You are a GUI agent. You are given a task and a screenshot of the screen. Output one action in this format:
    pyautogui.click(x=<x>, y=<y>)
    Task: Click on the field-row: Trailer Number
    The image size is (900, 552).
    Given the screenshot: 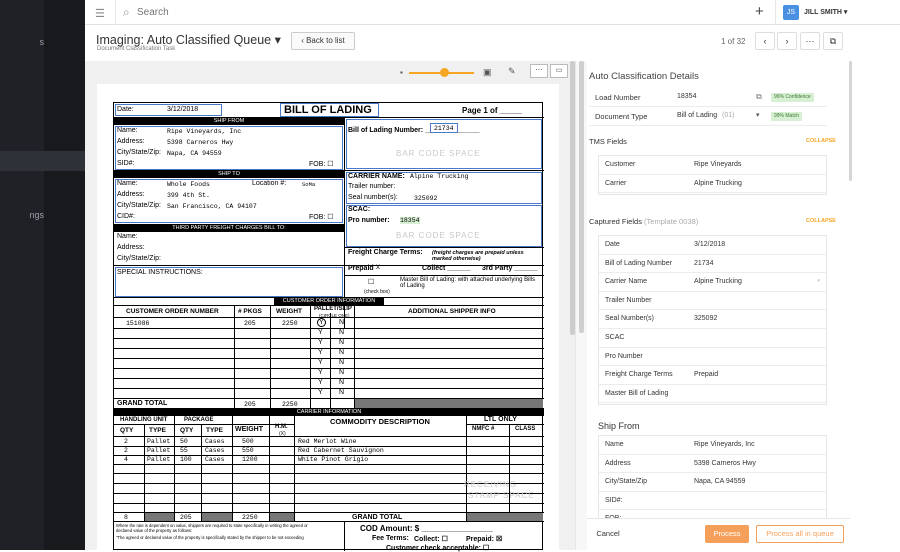 What is the action you would take?
    pyautogui.click(x=712, y=301)
    